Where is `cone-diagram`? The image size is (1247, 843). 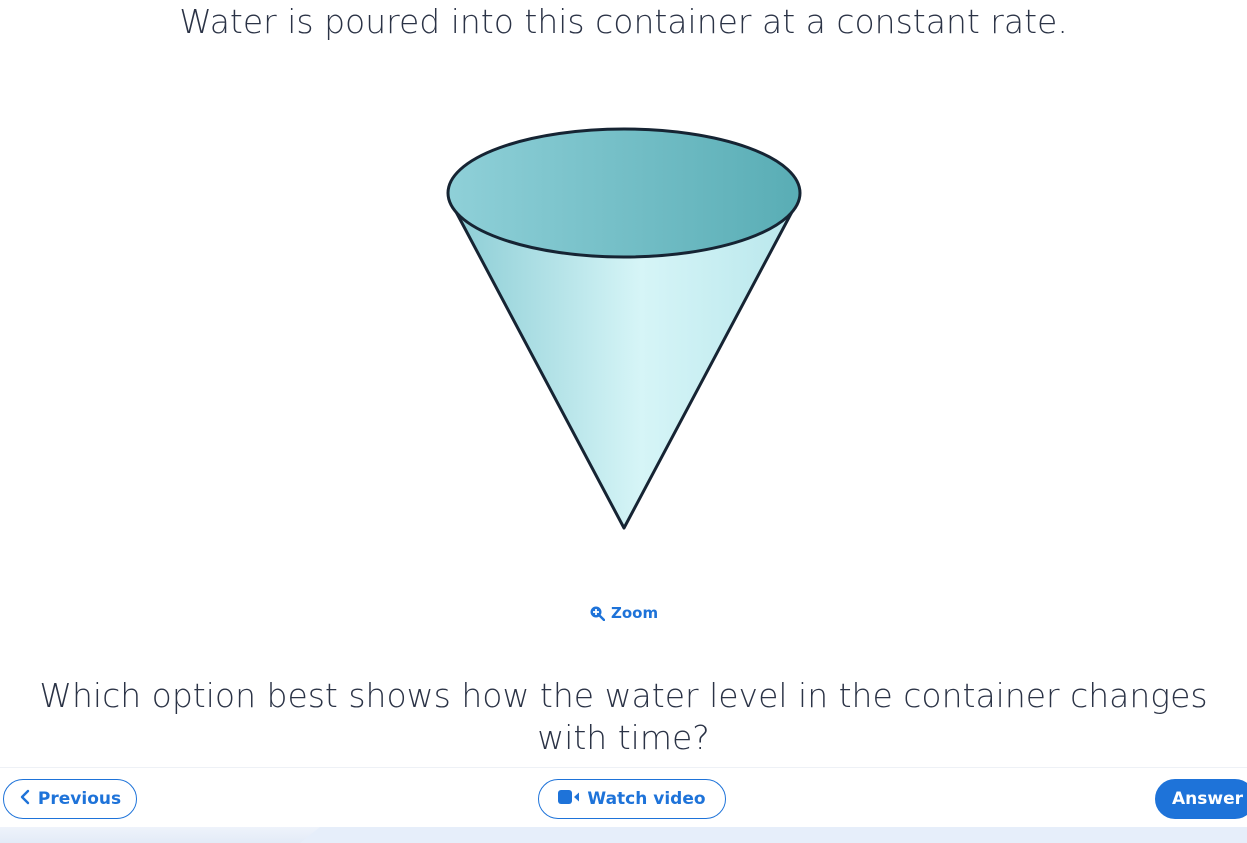 cone-diagram is located at coordinates (624, 328).